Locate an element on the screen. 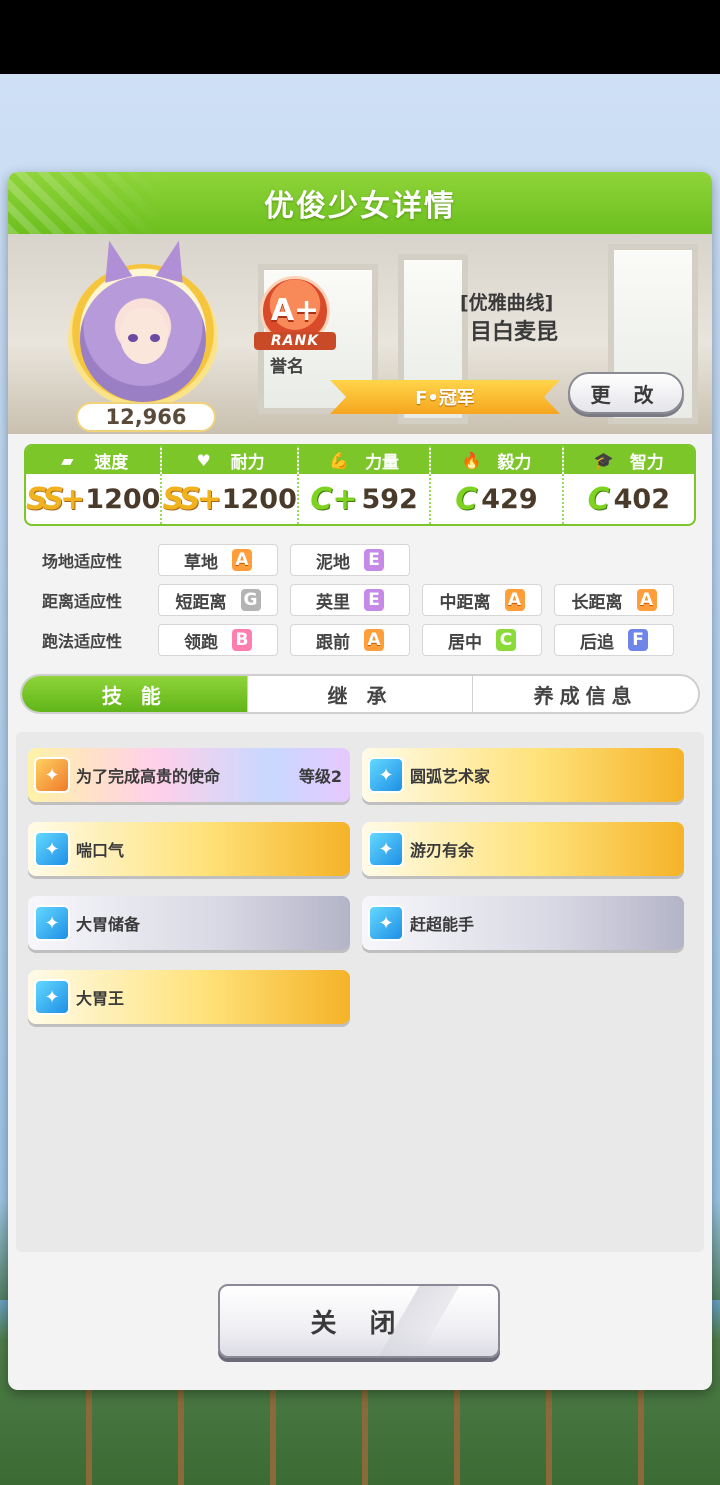 This screenshot has height=1485, width=720. skill-name: 大胃王 is located at coordinates (100, 998).